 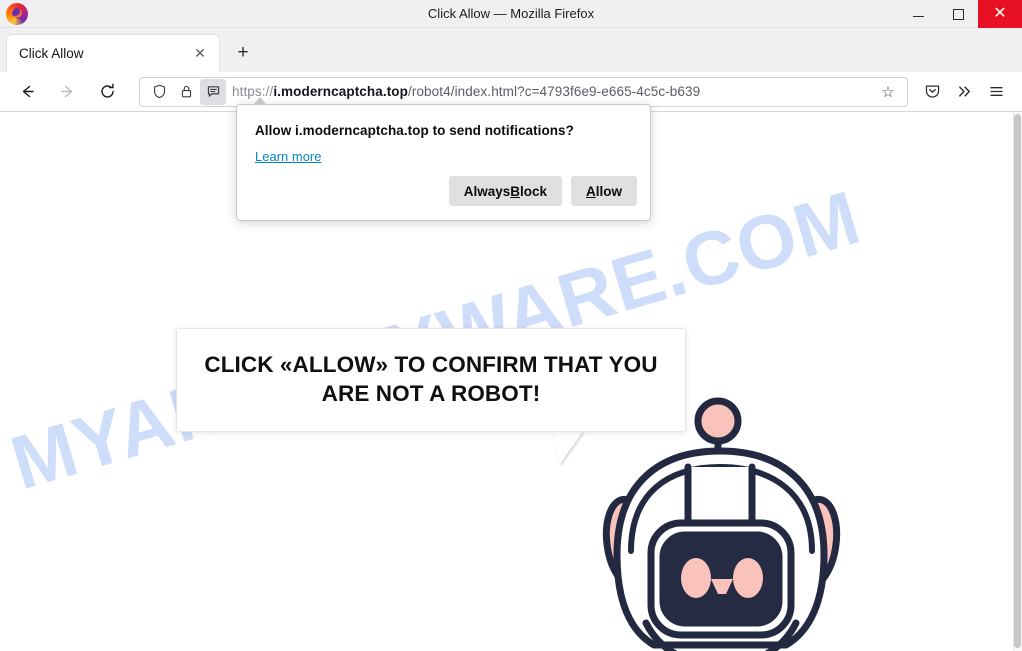 What do you see at coordinates (591, 191) in the screenshot?
I see `allow-accel: A` at bounding box center [591, 191].